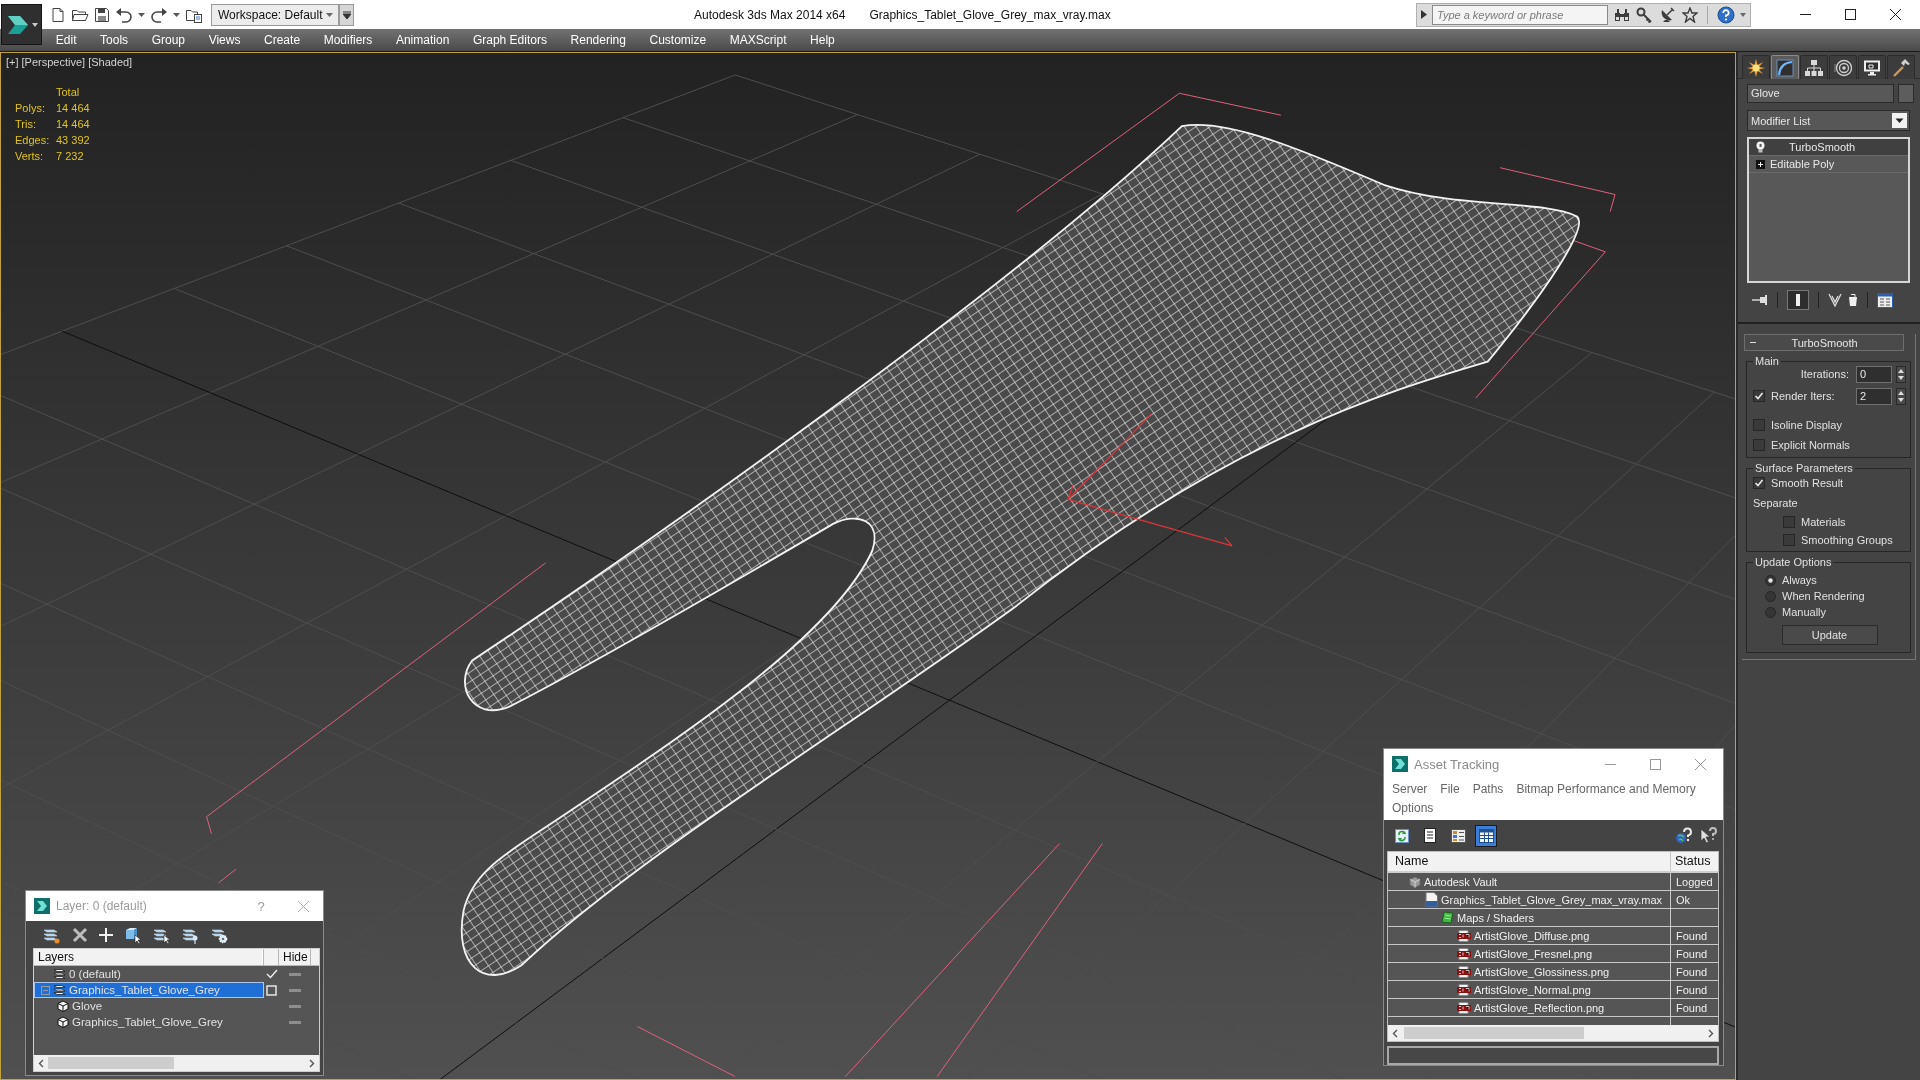 Image resolution: width=1920 pixels, height=1080 pixels. Describe the element at coordinates (149, 990) in the screenshot. I see `layer-item: Graphics_Tablet_Glove_Grey` at that location.